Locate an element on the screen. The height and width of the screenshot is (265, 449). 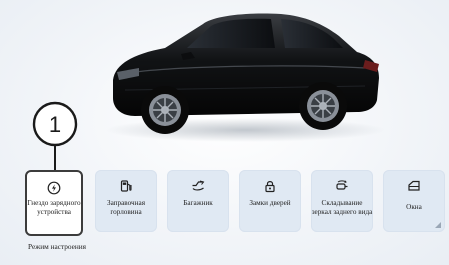
tile-label: Окна is located at coordinates (414, 207).